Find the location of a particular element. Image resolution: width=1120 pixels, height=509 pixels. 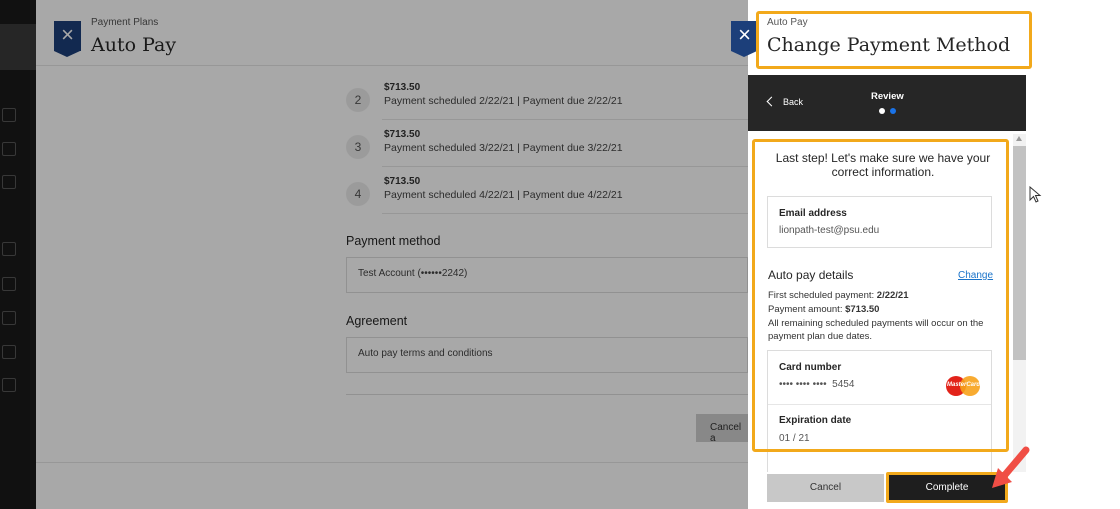

scrollbar-thumb is located at coordinates (1019, 253).